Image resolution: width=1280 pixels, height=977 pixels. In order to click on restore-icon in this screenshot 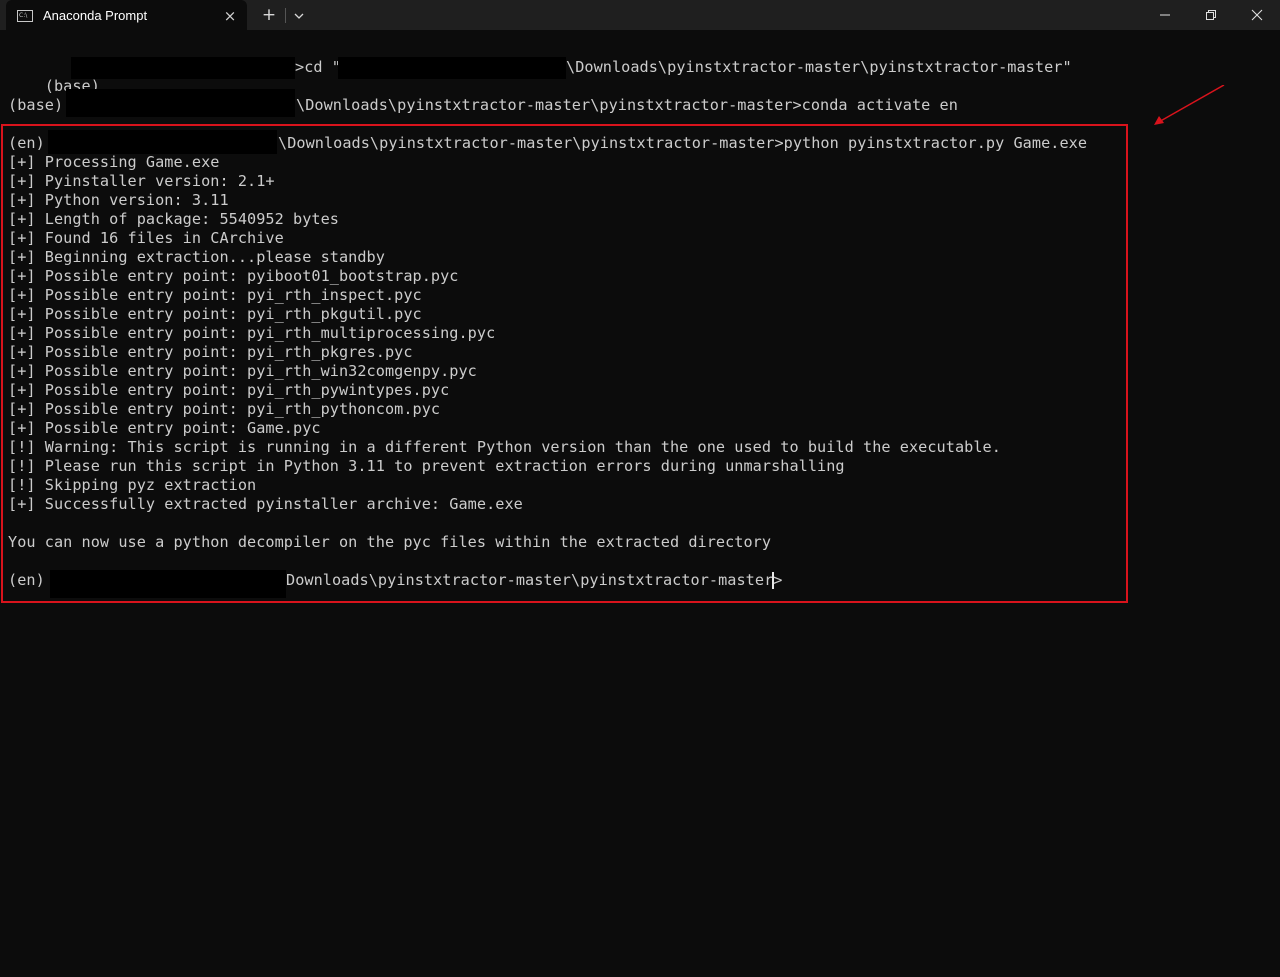, I will do `click(1211, 15)`.